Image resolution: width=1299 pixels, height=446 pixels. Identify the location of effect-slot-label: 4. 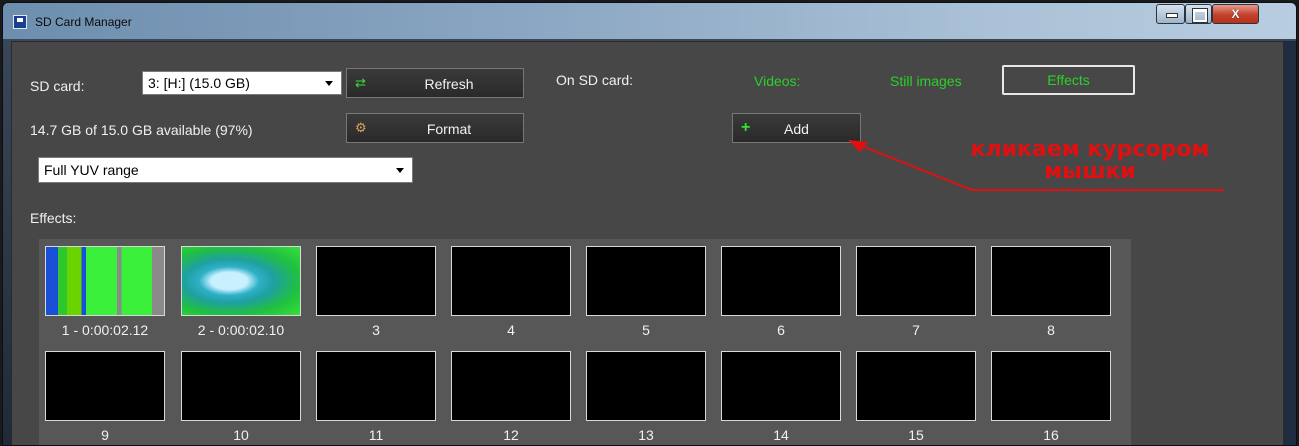
(511, 330).